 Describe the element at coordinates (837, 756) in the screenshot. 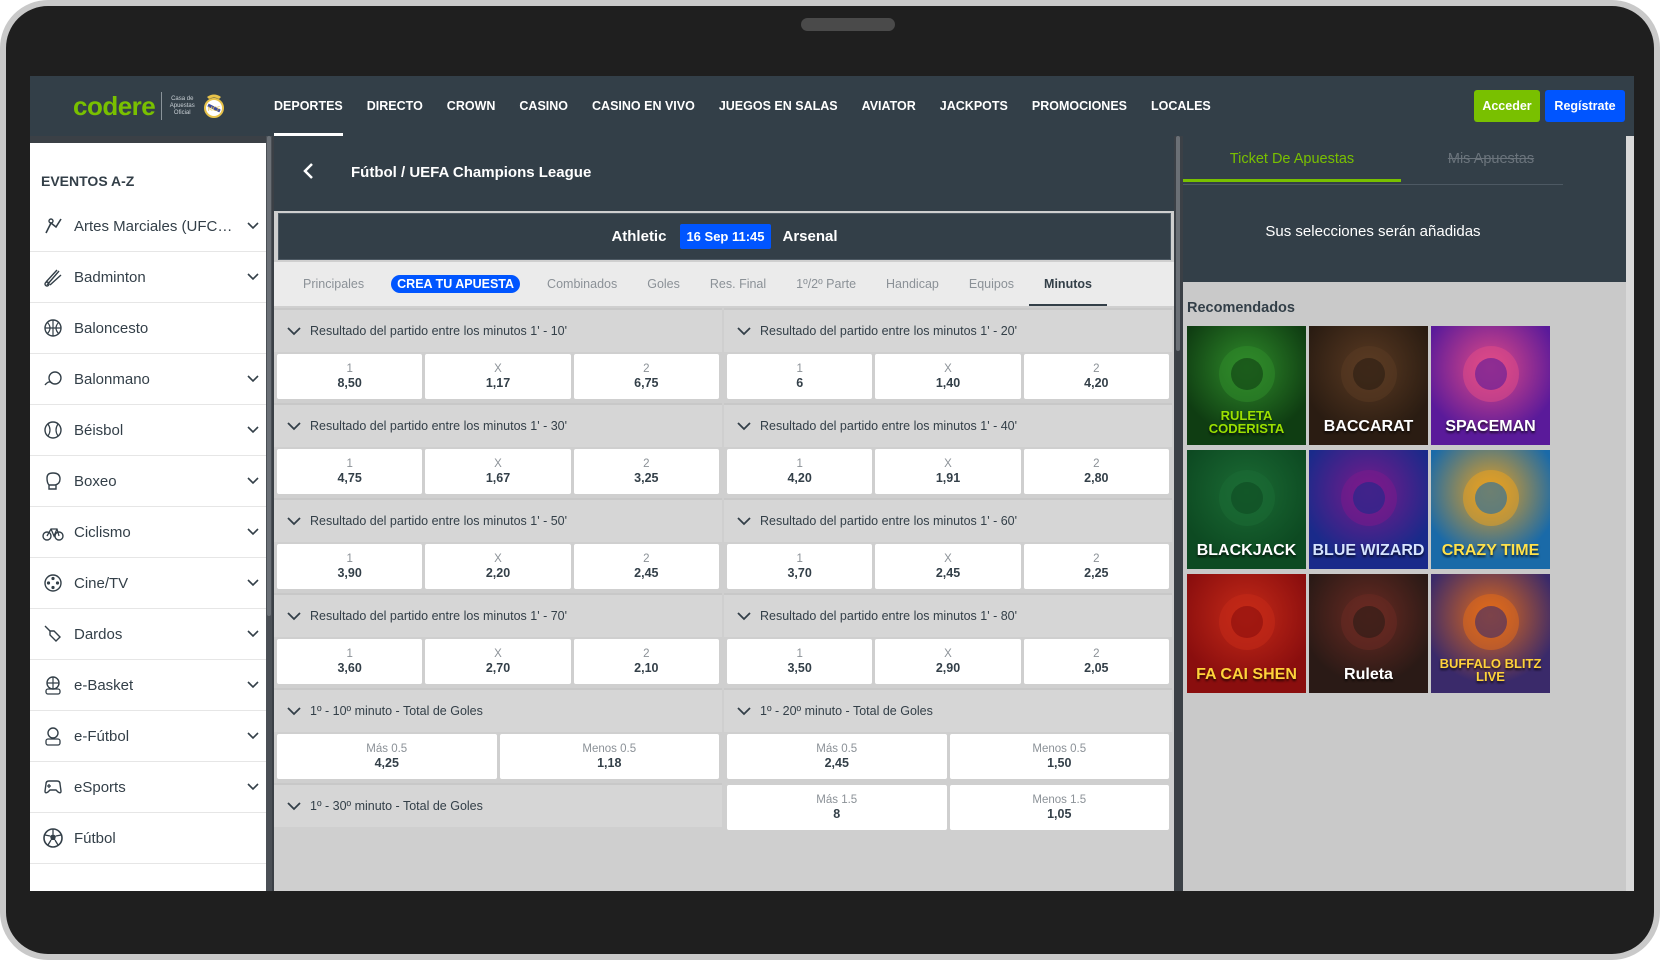

I see `odds-button: Más 0.5 2,45` at that location.